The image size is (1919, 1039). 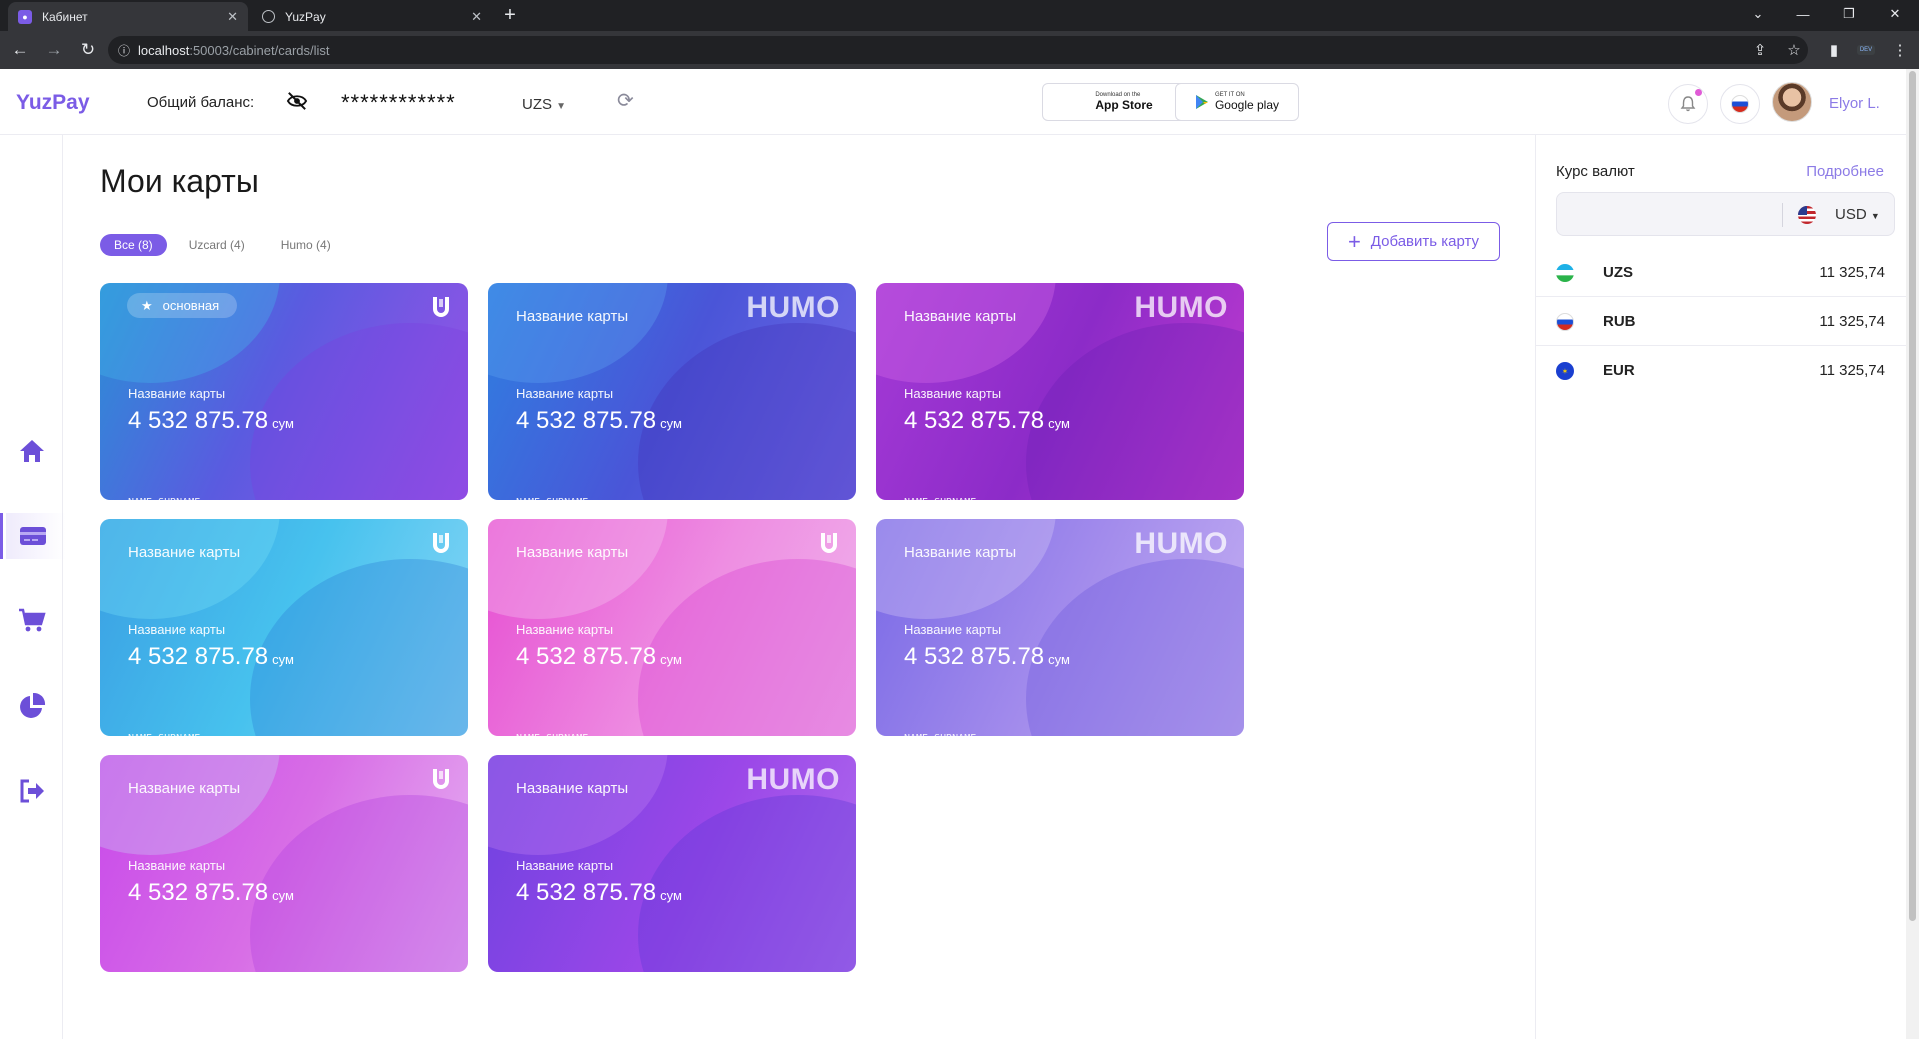 What do you see at coordinates (1900, 50) in the screenshot?
I see `browser-menu-icon: ⋮` at bounding box center [1900, 50].